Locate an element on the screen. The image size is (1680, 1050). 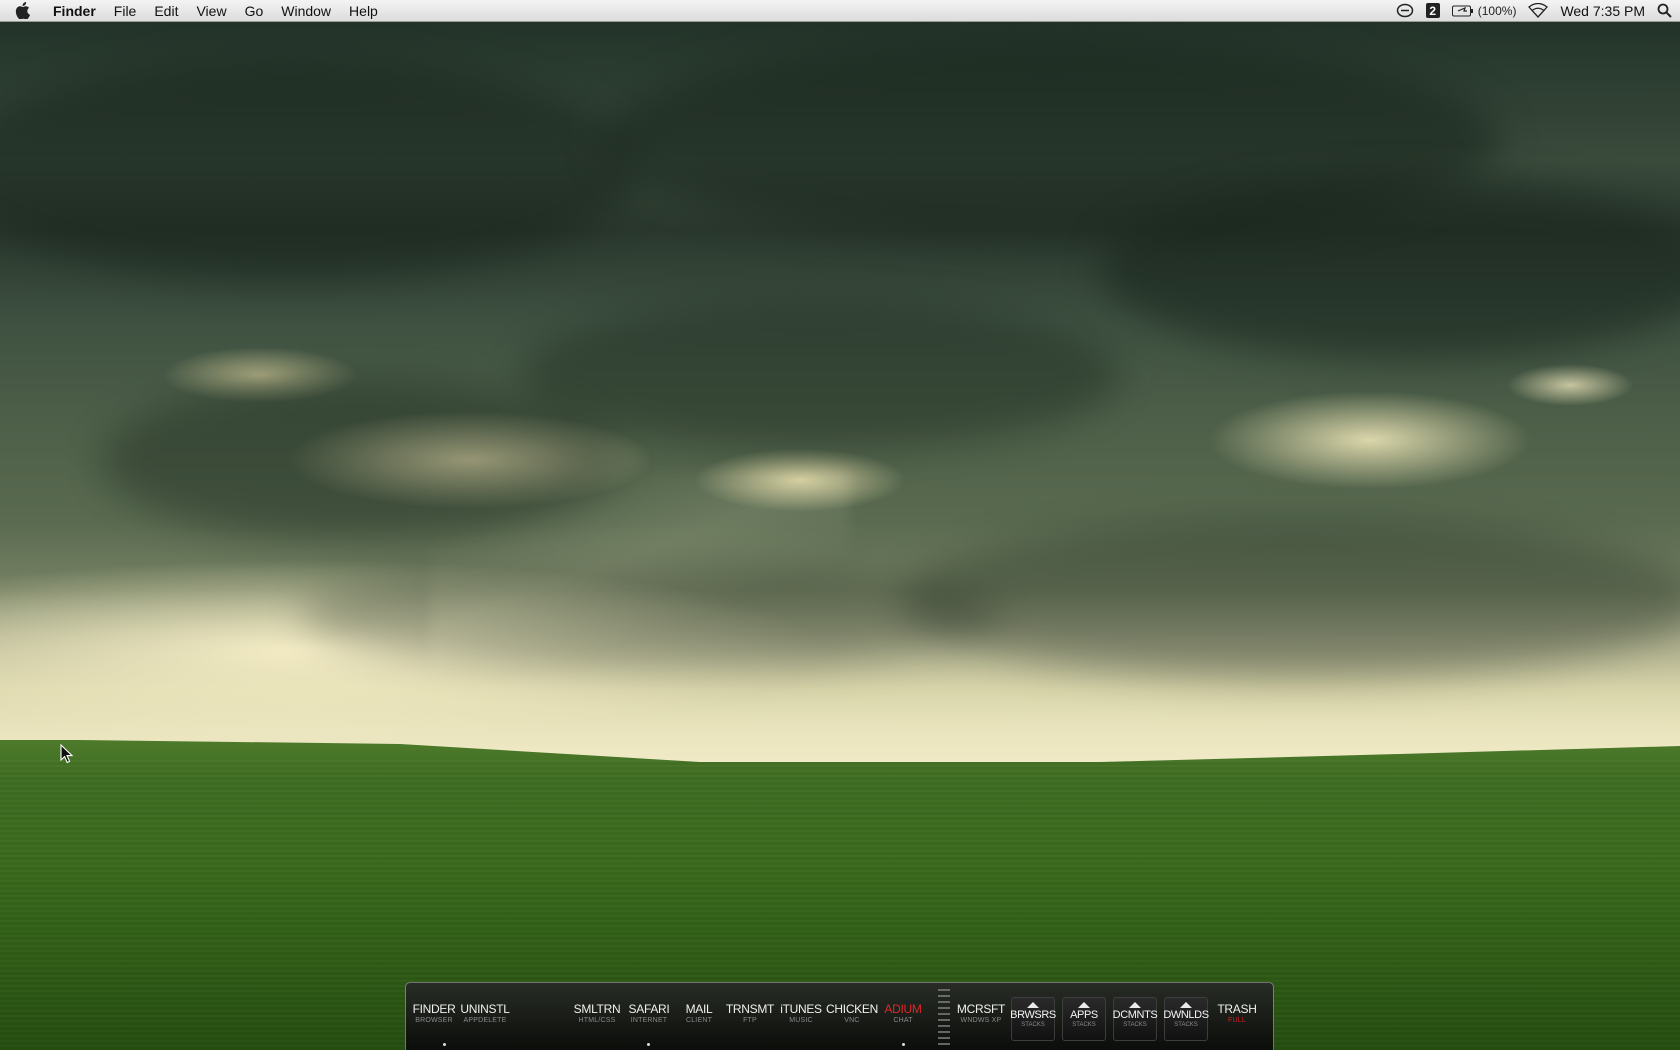
dock-item-mcrsft: MCRSFT WNDWS XP is located at coordinates (981, 1014).